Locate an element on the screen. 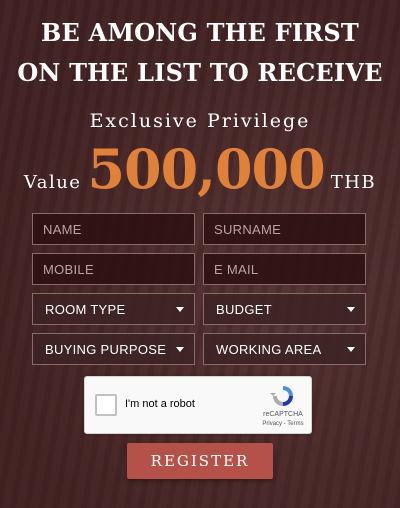 This screenshot has height=508, width=400. buying-purpose-label: BUYING PURPOSE is located at coordinates (106, 349).